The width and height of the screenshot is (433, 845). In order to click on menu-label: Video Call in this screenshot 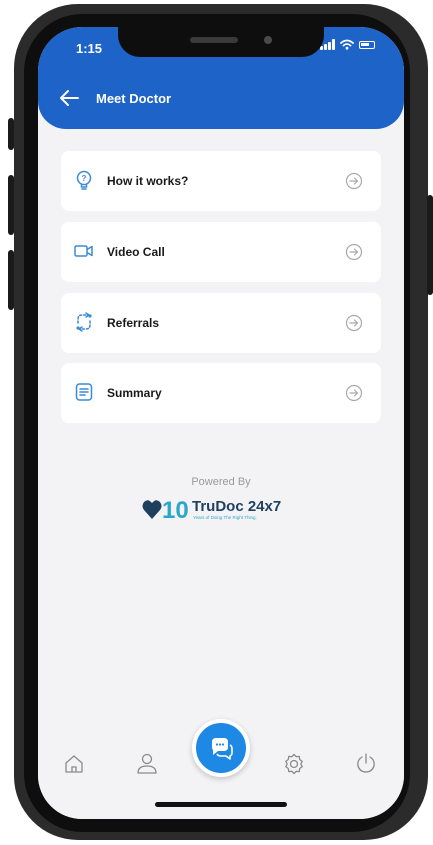, I will do `click(136, 252)`.